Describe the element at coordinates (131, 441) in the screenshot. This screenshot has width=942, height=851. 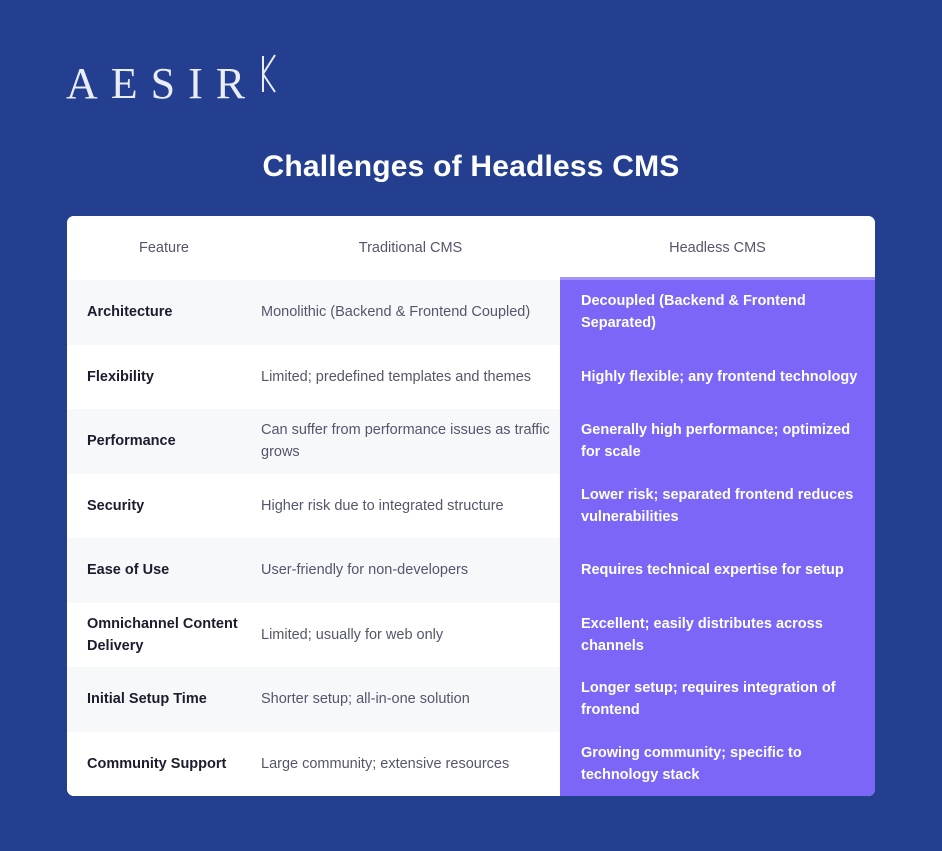
I see `feature-label: Performance` at that location.